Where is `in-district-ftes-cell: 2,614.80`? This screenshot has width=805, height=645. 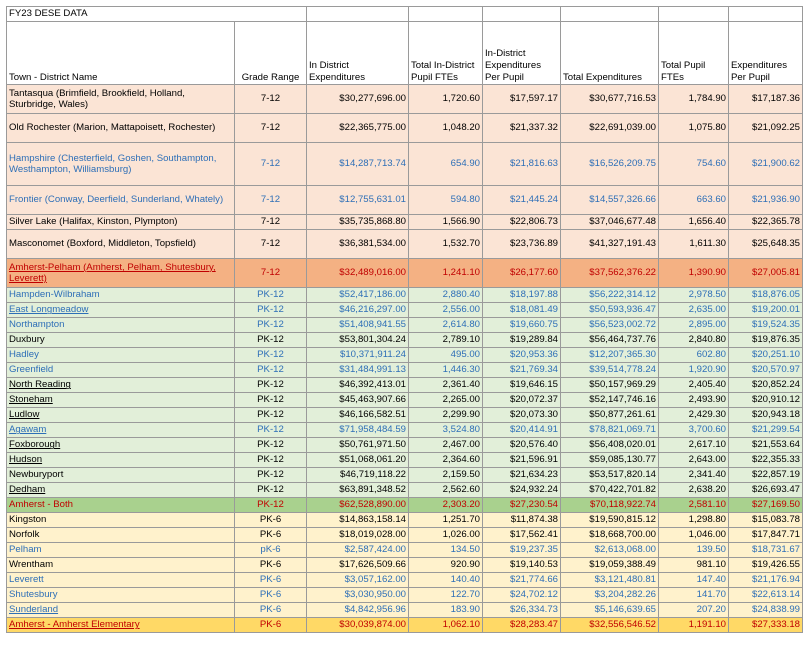 in-district-ftes-cell: 2,614.80 is located at coordinates (445, 325).